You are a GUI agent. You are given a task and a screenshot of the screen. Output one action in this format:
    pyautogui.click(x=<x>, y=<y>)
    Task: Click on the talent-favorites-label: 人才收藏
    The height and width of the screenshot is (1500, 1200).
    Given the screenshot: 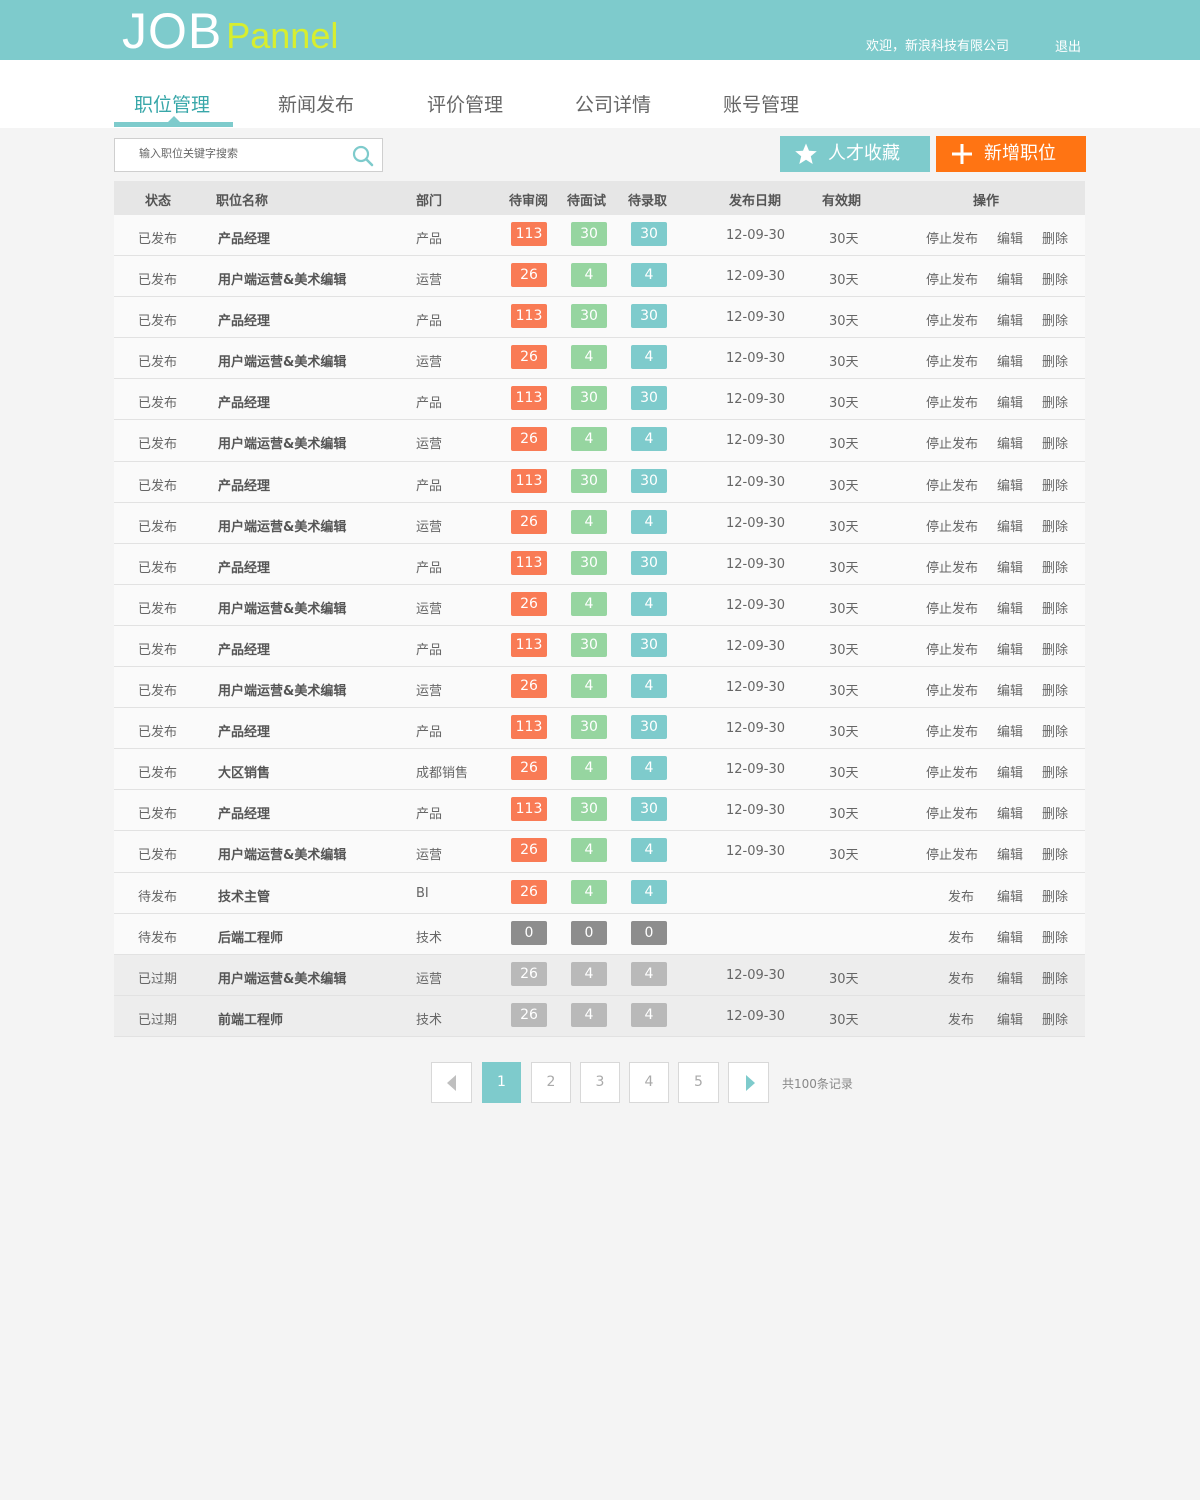 What is the action you would take?
    pyautogui.click(x=864, y=153)
    